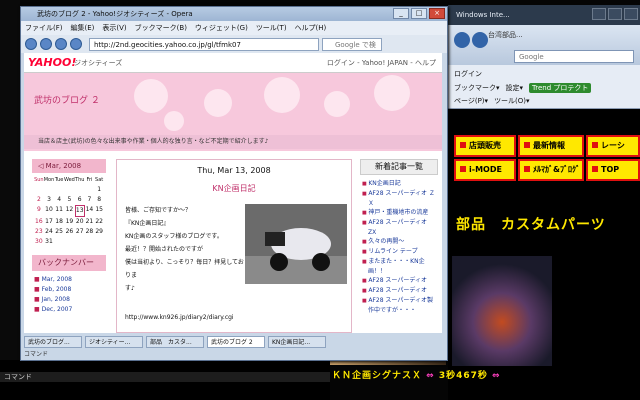  I want to click on calendar-day: 14, so click(90, 211).